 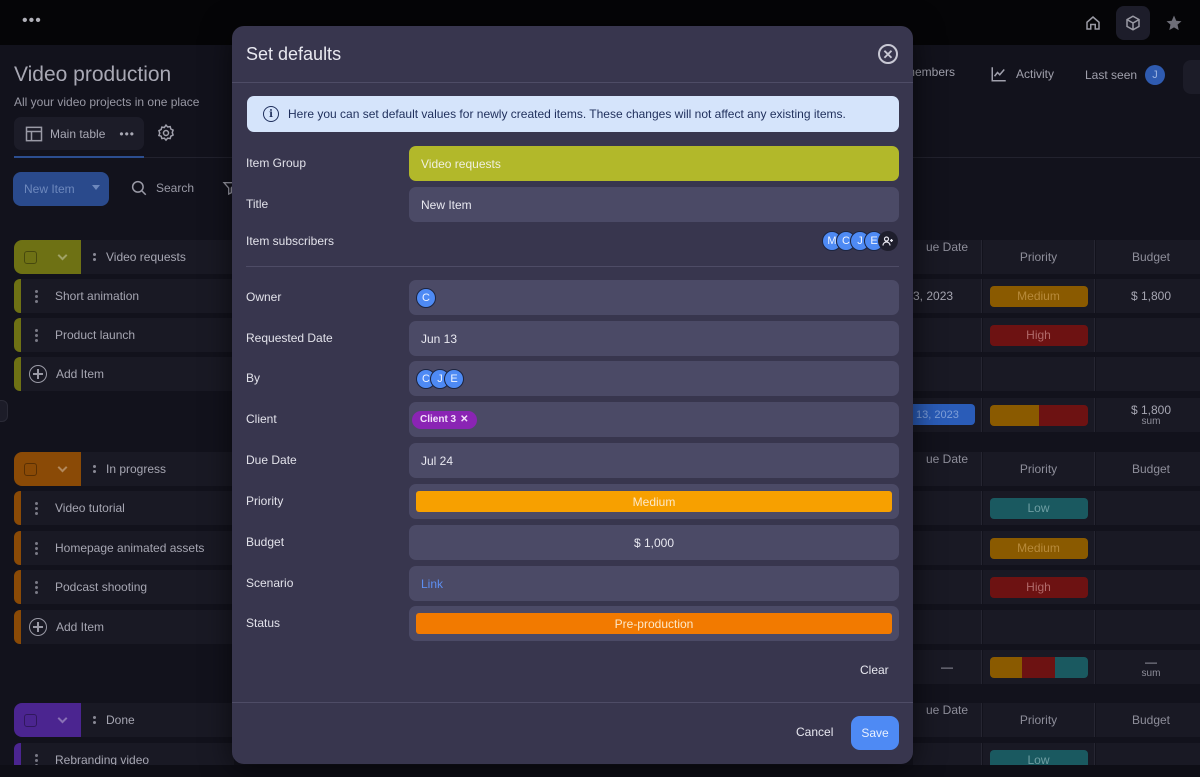 What do you see at coordinates (290, 241) in the screenshot?
I see `item-subscribers-label: Item subscribers` at bounding box center [290, 241].